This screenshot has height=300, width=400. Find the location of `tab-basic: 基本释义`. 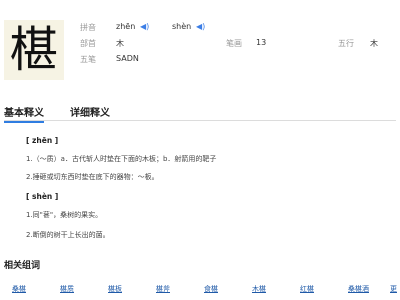

tab-basic: 基本释义 is located at coordinates (24, 113).